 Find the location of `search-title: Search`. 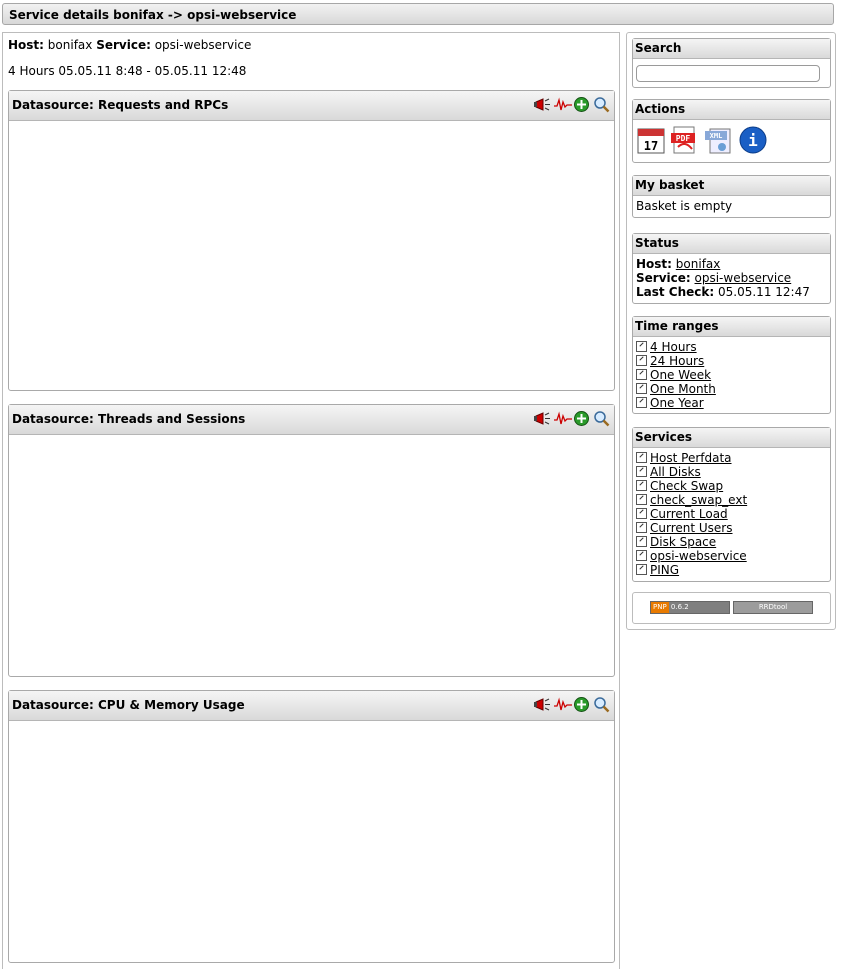

search-title: Search is located at coordinates (731, 49).